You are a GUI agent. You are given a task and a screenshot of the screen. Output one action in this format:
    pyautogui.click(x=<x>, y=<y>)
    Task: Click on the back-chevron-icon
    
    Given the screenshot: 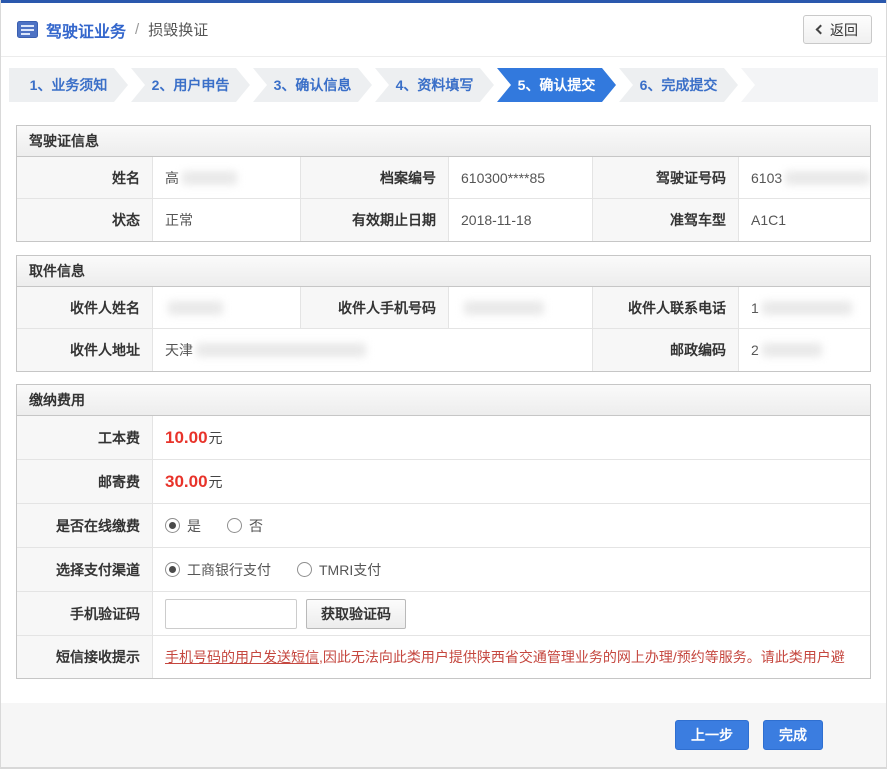 What is the action you would take?
    pyautogui.click(x=820, y=29)
    